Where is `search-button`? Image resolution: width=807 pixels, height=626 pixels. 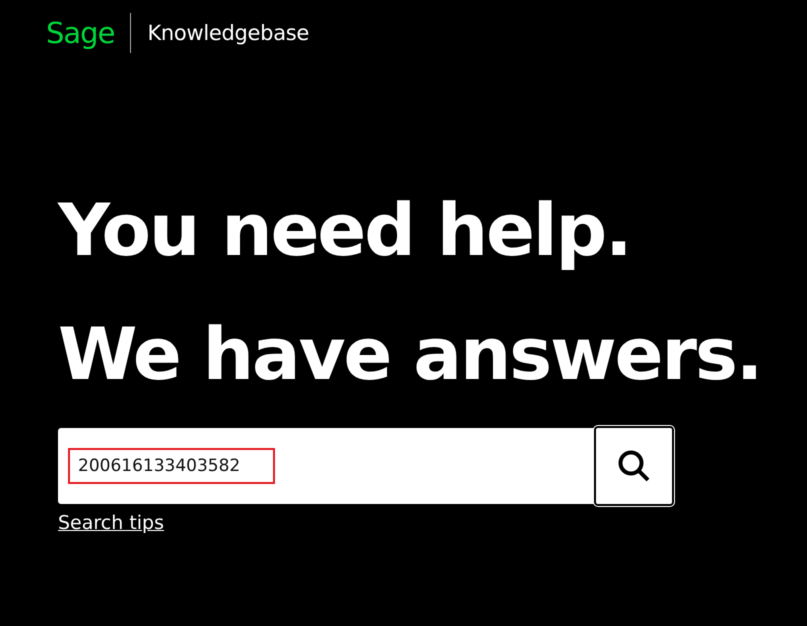
search-button is located at coordinates (634, 466).